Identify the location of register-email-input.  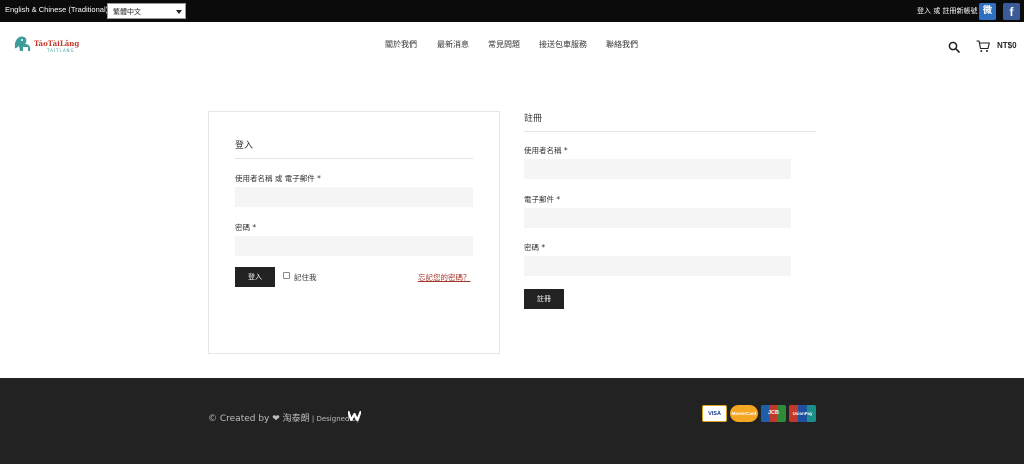
(657, 218).